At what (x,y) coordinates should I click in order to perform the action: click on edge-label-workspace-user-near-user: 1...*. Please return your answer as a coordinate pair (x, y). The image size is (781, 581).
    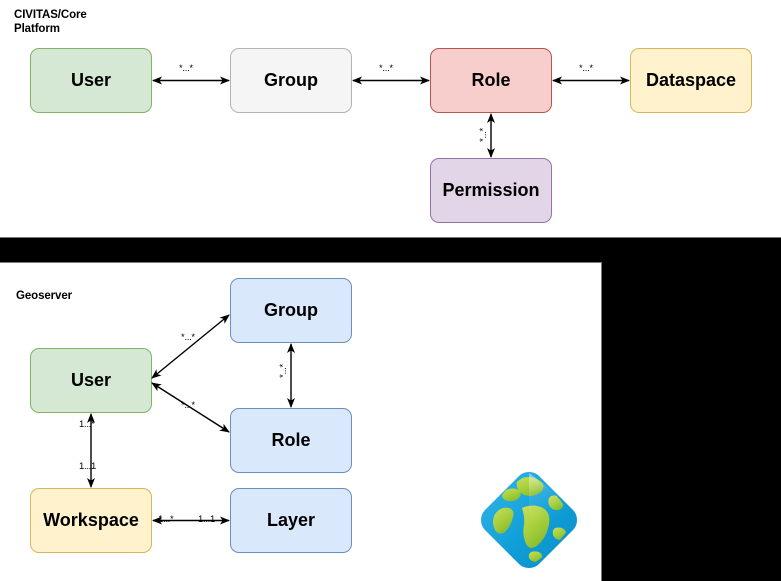
    Looking at the image, I should click on (87, 424).